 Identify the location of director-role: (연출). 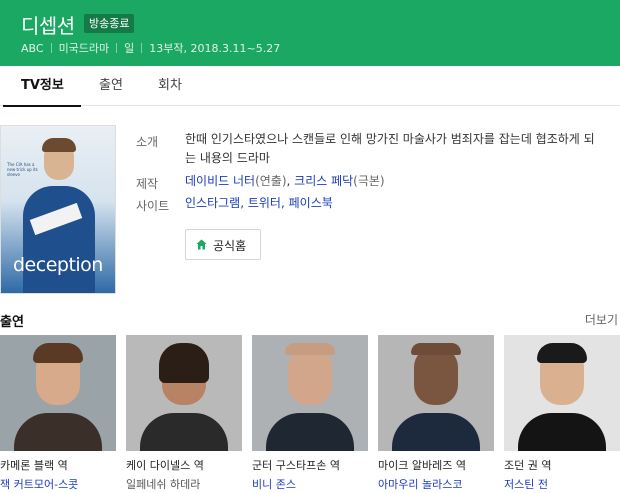
(271, 181).